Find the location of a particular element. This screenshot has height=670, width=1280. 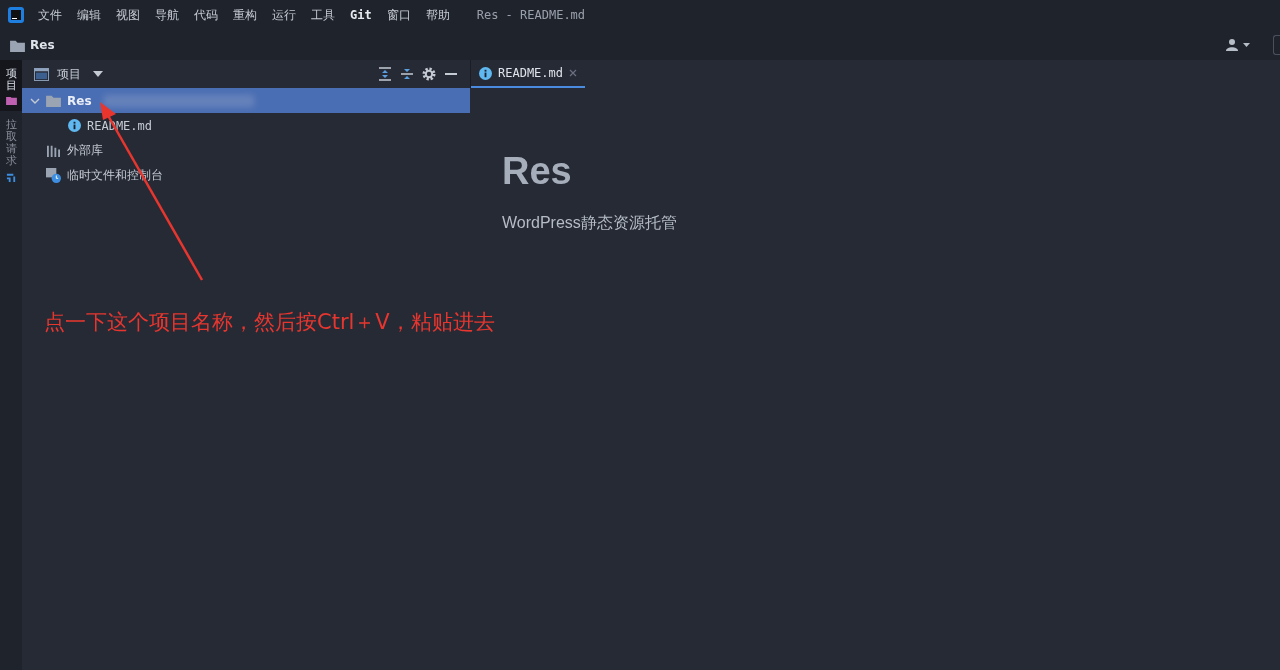

tool-window-tab: 拉取请求 is located at coordinates (11, 150).